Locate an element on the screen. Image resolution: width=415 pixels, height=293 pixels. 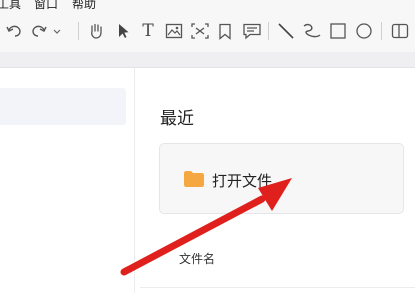
column-header-filename: 文件名 is located at coordinates (197, 258).